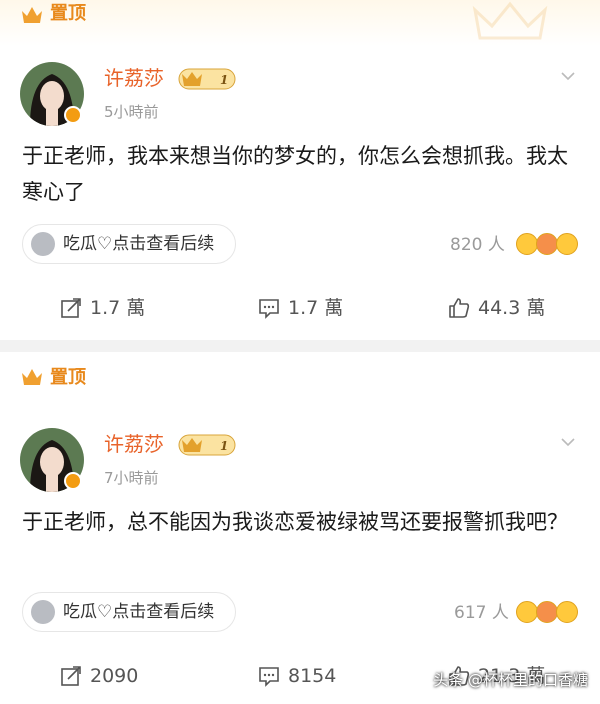 This screenshot has height=704, width=600. Describe the element at coordinates (481, 613) in the screenshot. I see `reaction-count: 617 人` at that location.